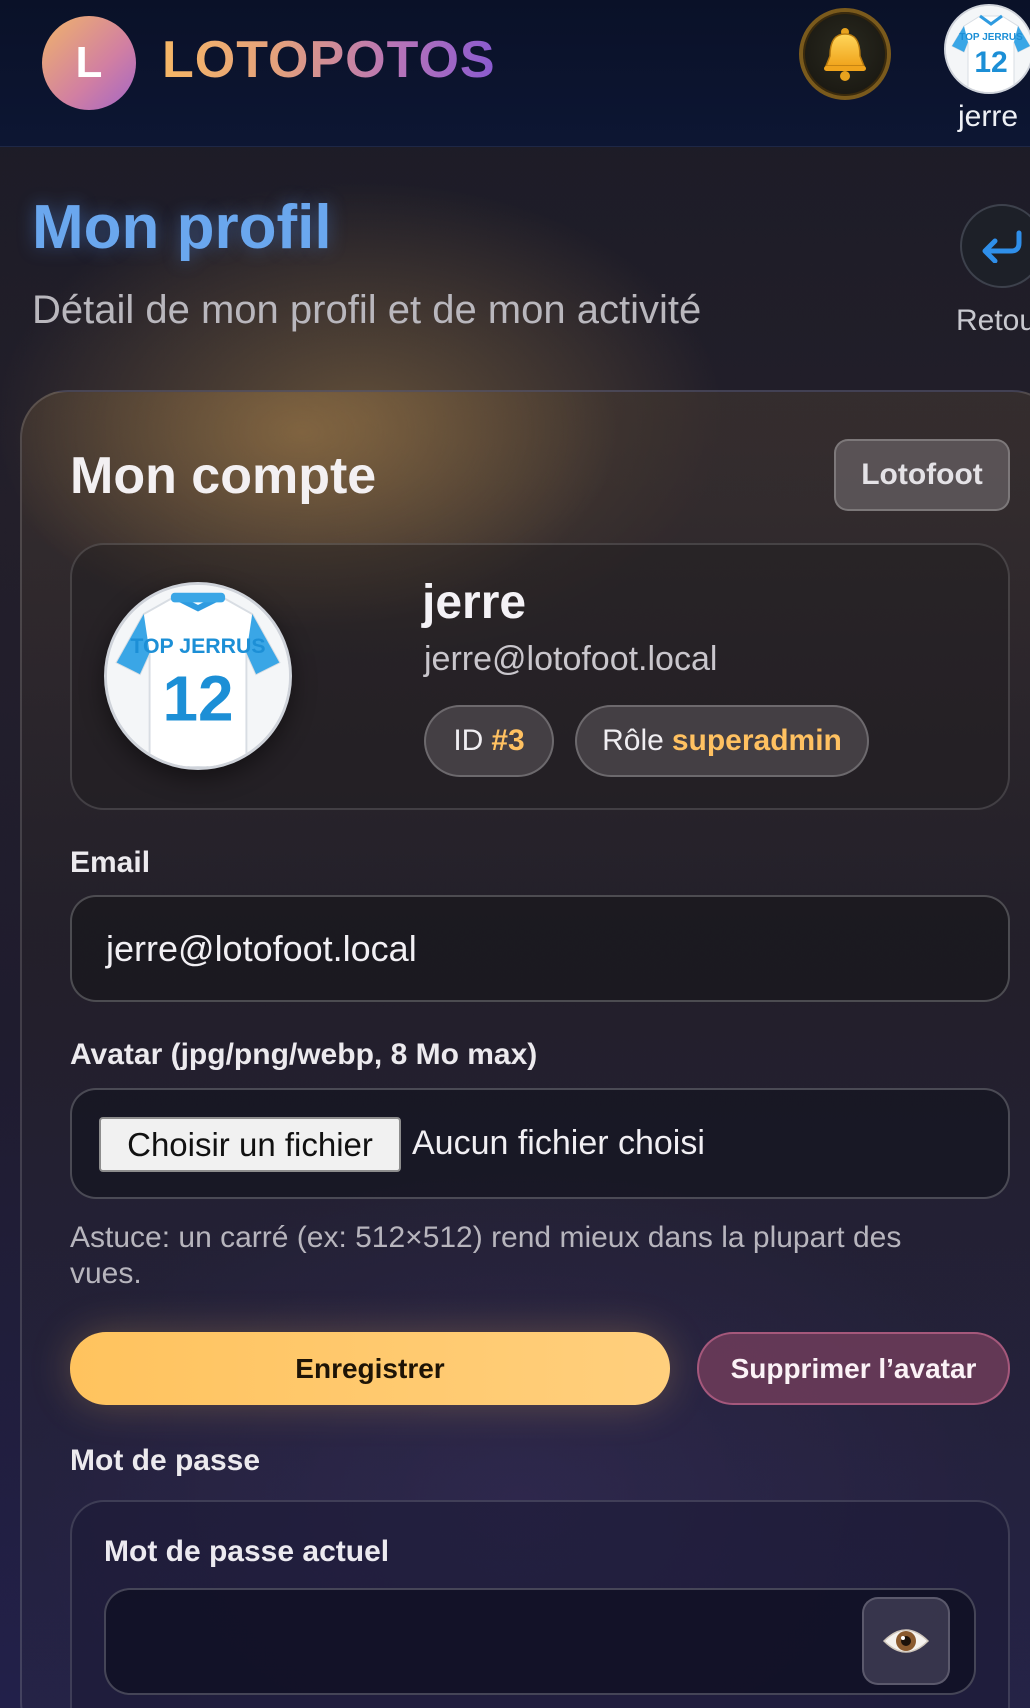 The height and width of the screenshot is (1708, 1030). What do you see at coordinates (922, 475) in the screenshot?
I see `app-badge: Lotofoot` at bounding box center [922, 475].